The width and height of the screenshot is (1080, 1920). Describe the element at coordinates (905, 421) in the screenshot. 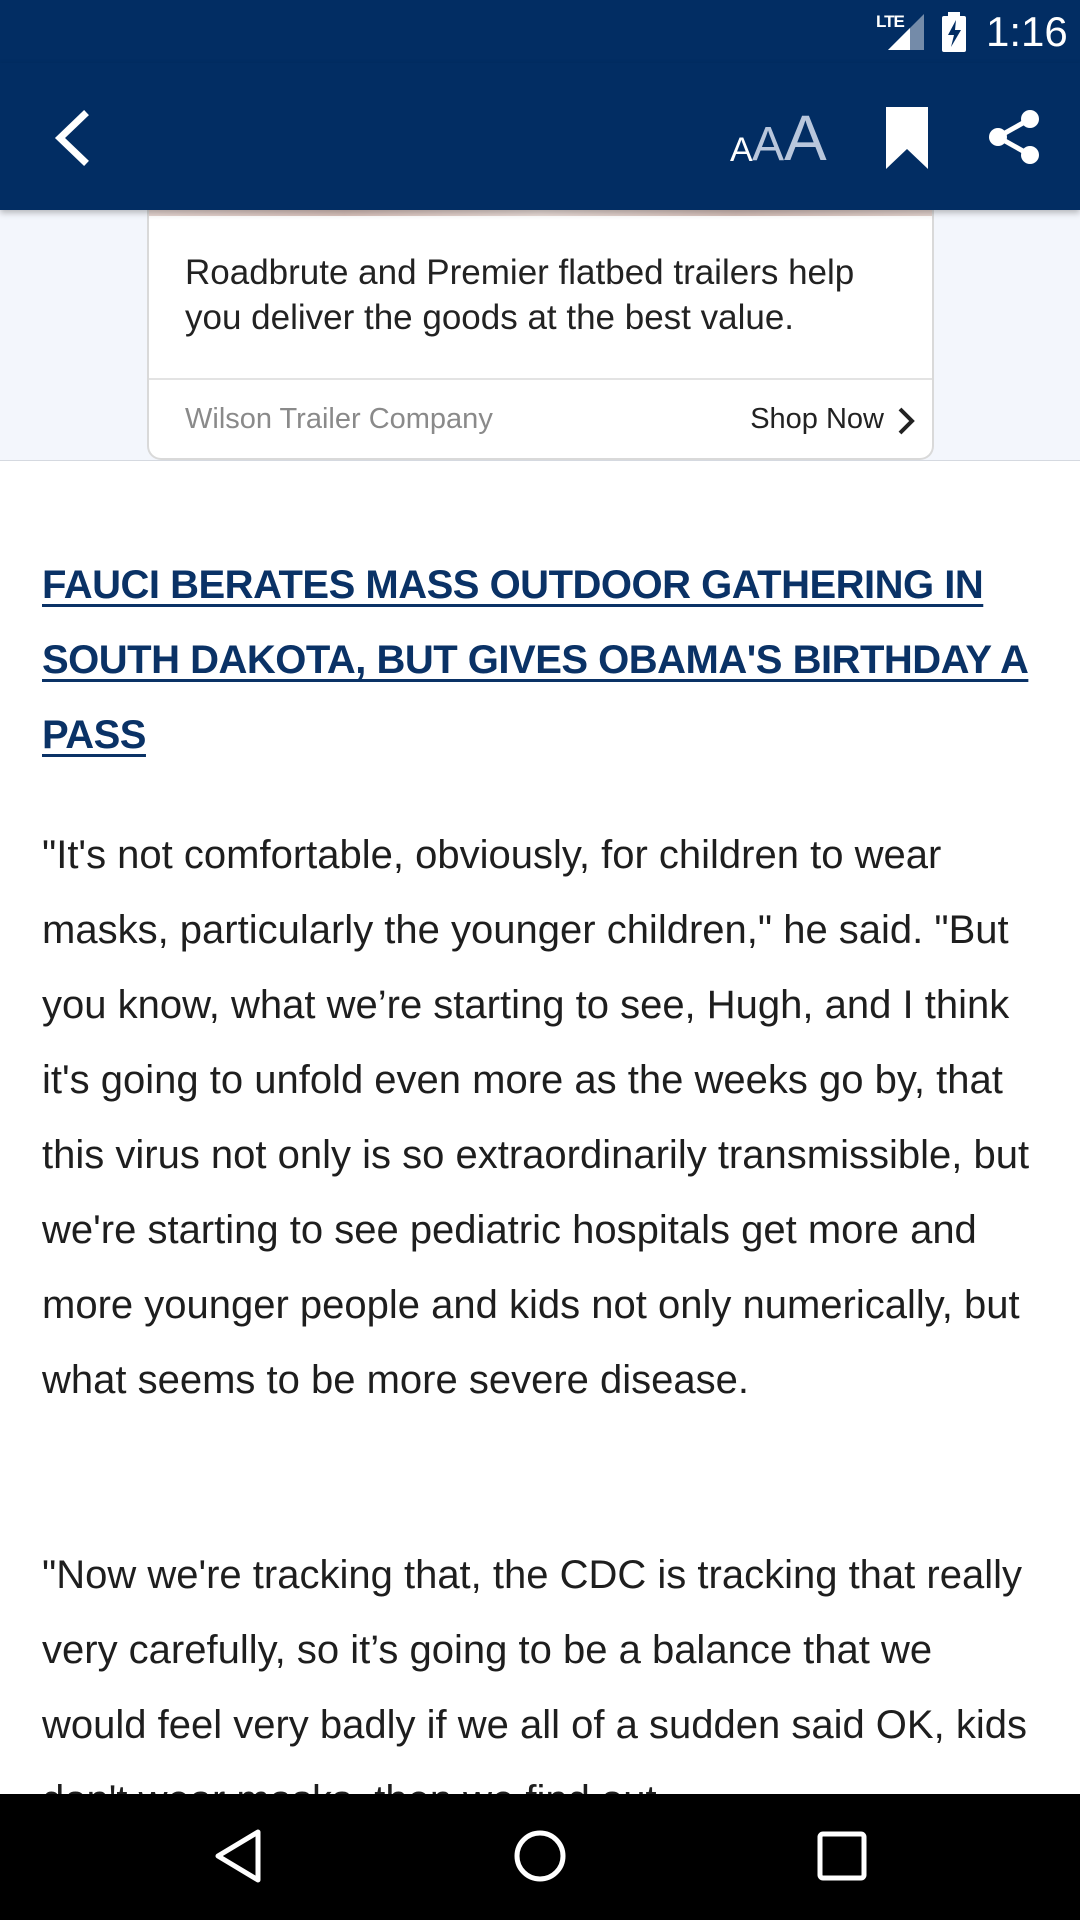

I see `chevron-right-icon` at that location.